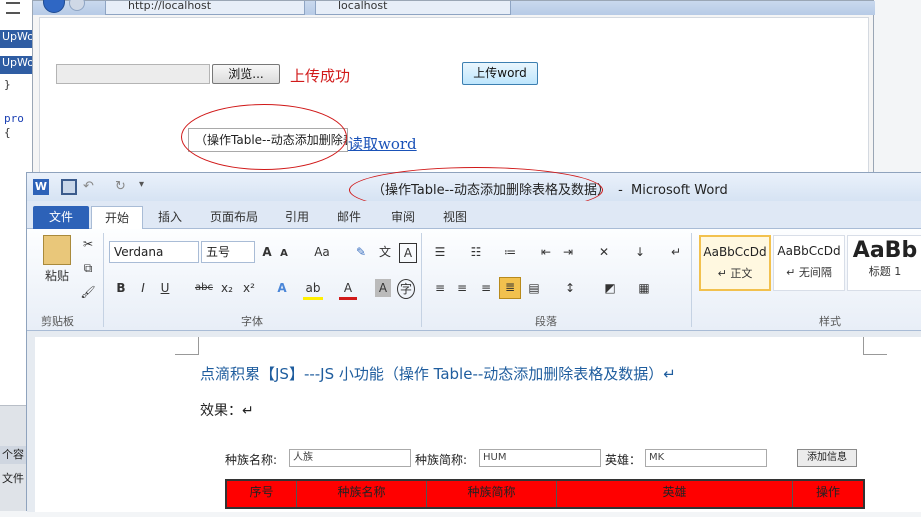  I want to click on style-sample: AaBbCcDd, so click(735, 252).